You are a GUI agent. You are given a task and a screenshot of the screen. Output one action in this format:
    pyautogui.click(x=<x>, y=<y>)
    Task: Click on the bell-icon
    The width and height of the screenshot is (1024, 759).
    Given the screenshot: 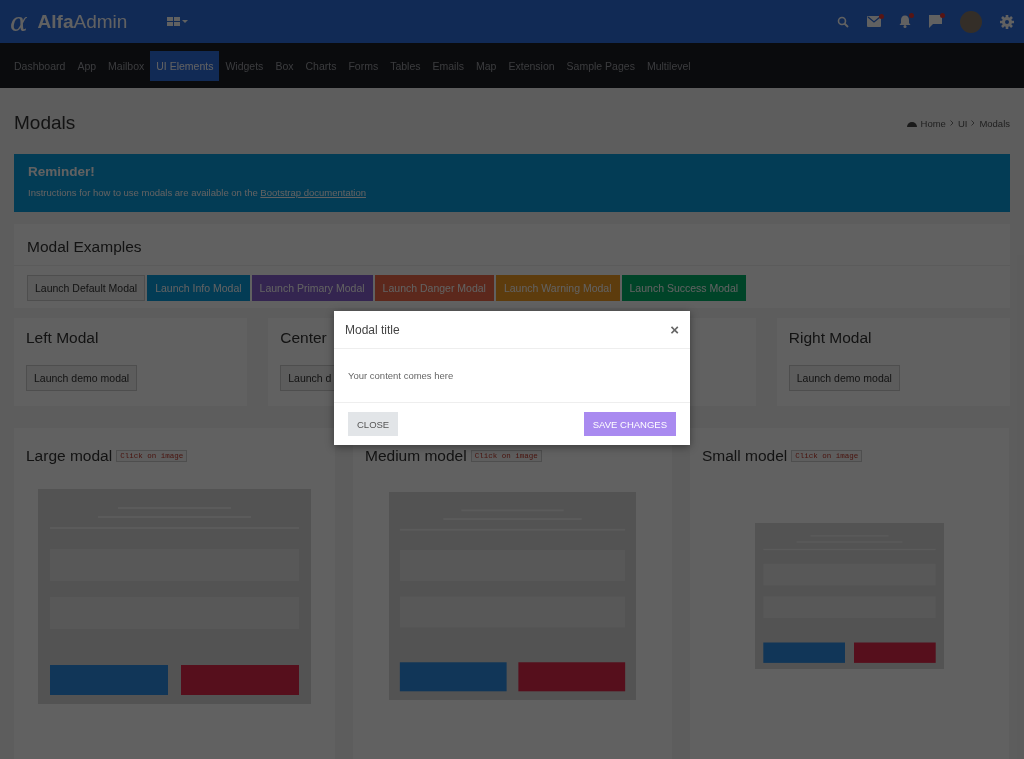 What is the action you would take?
    pyautogui.click(x=905, y=21)
    